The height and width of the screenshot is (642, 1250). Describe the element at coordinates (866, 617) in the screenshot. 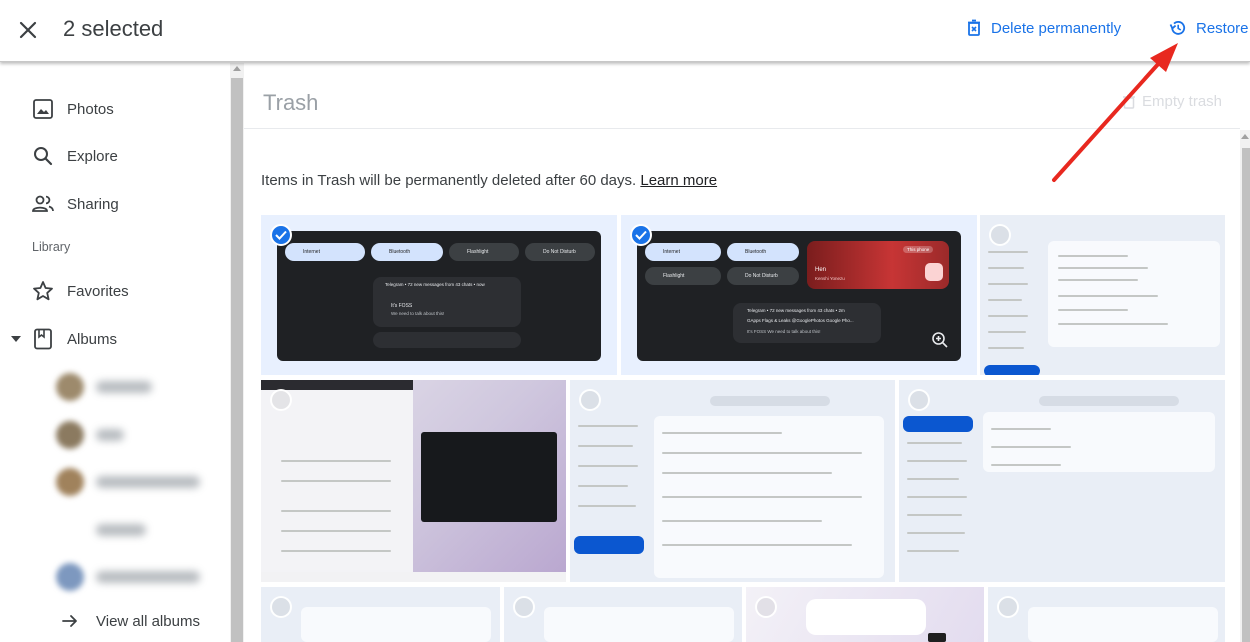

I see `promo-card` at that location.